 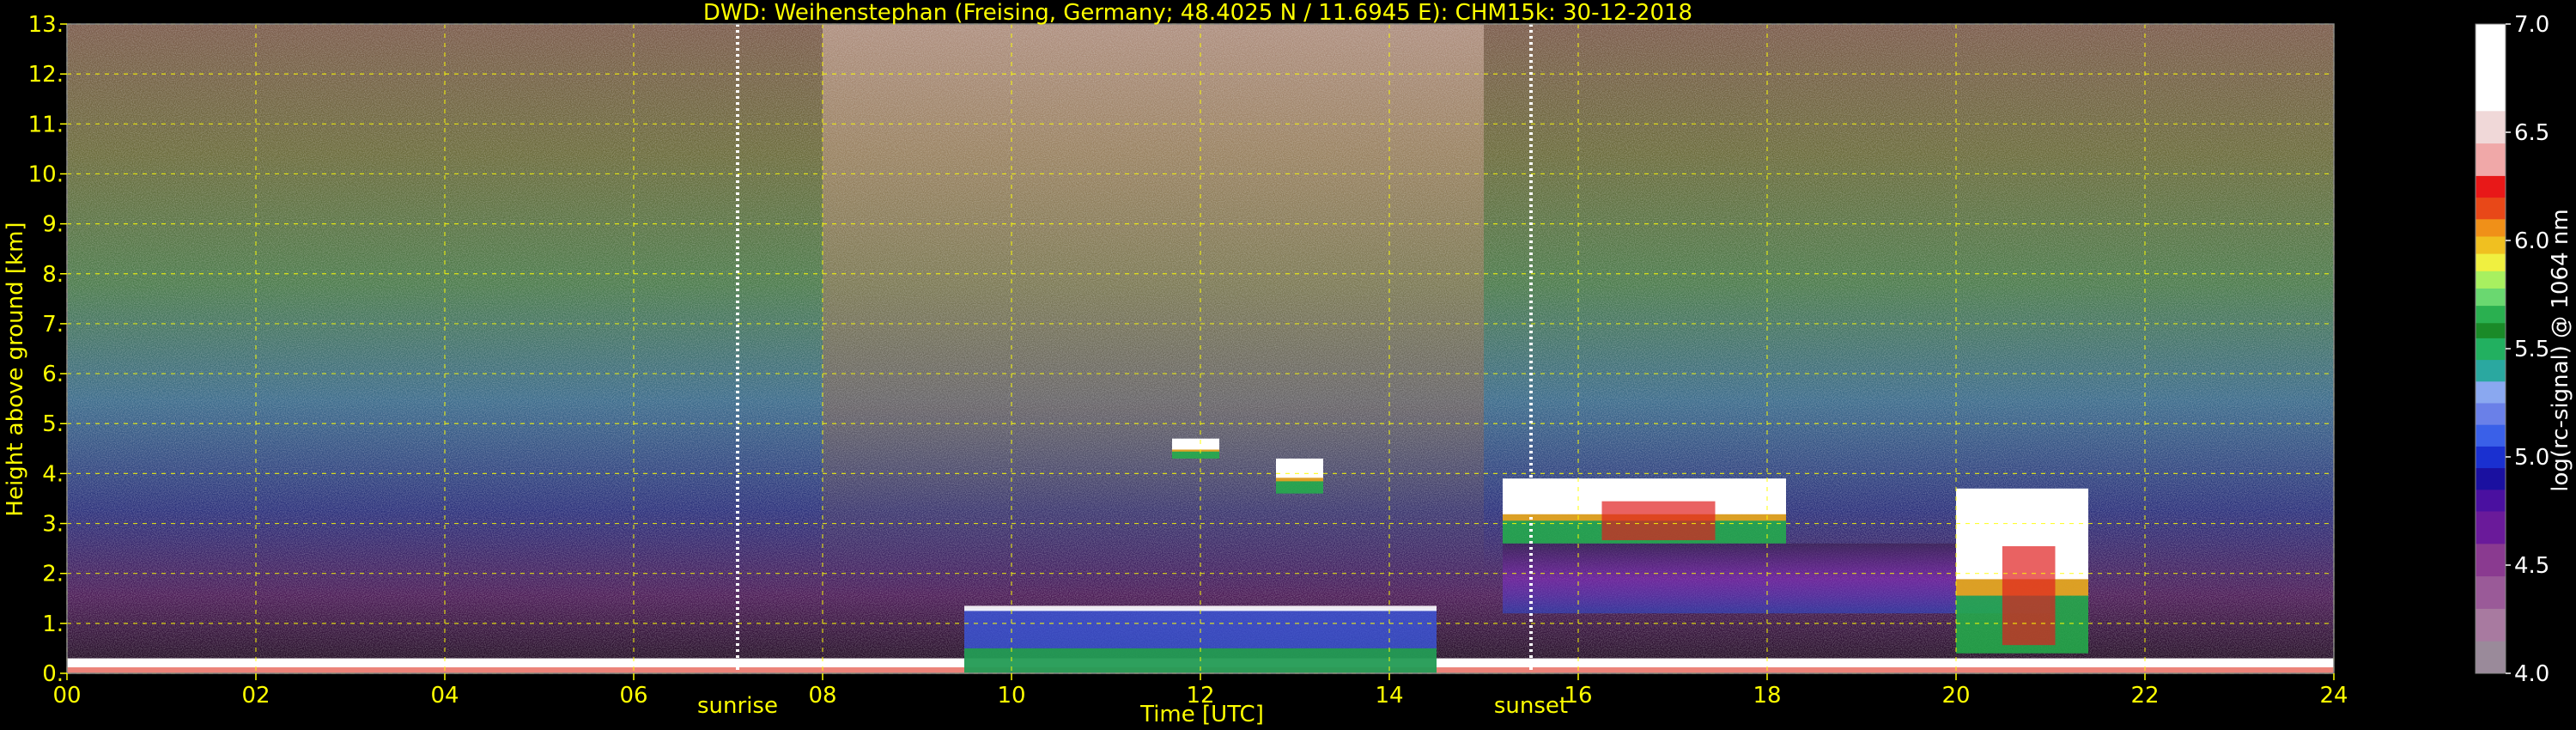 What do you see at coordinates (1011, 696) in the screenshot?
I see `x-tick-label: 10` at bounding box center [1011, 696].